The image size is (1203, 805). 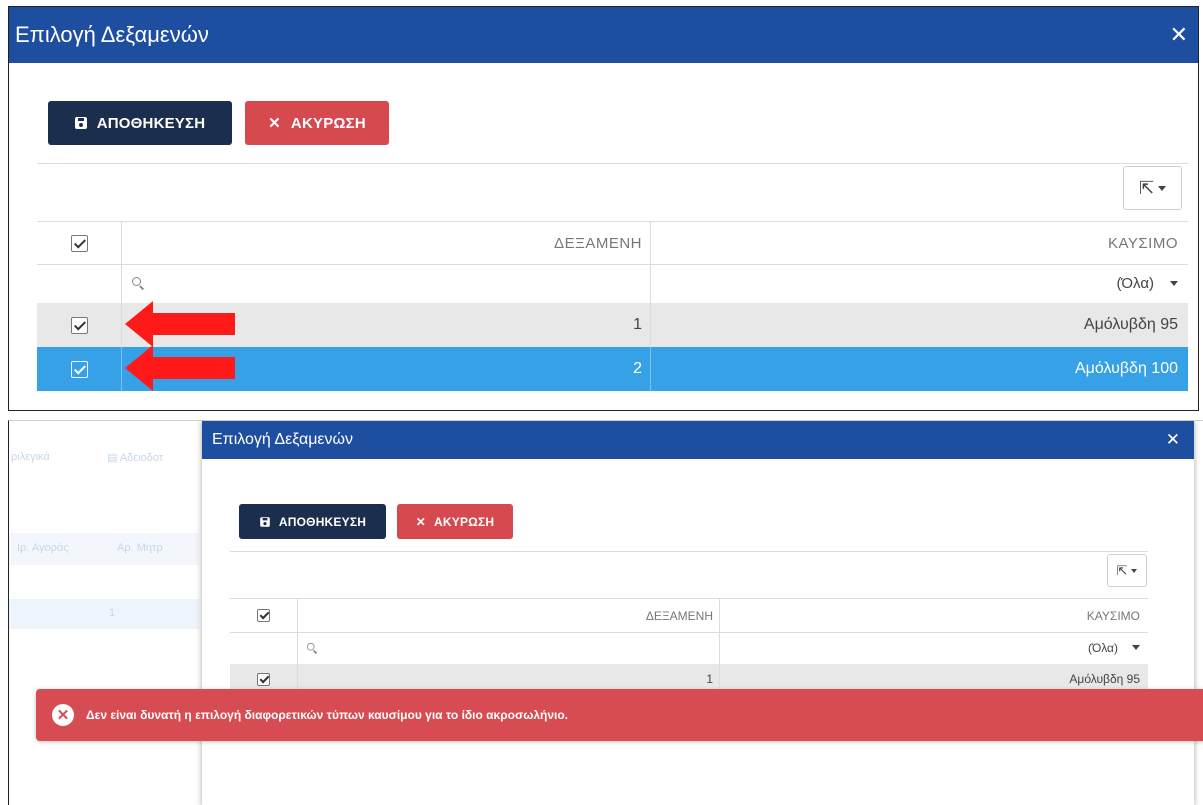 I want to click on fuel-cell: Αμόλυβδη 95, so click(x=919, y=325).